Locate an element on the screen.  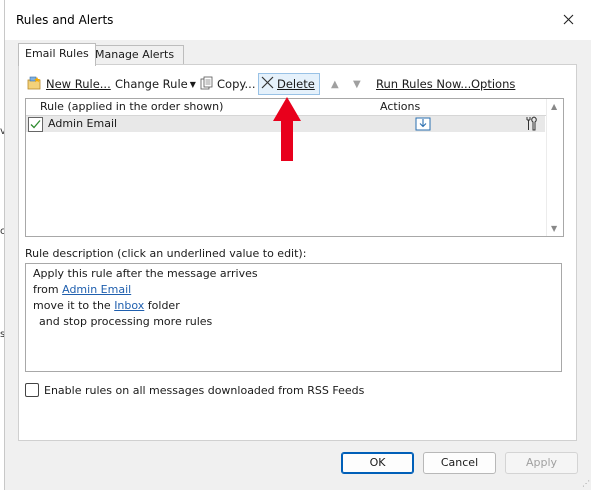
description-folder-text: folder is located at coordinates (162, 305).